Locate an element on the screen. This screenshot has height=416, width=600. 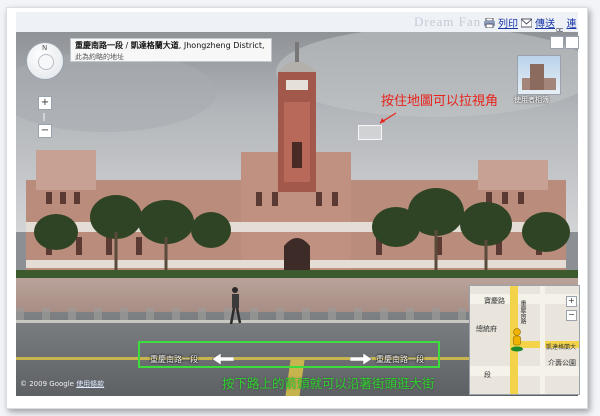
watermark: Dream Fan is located at coordinates (448, 21).